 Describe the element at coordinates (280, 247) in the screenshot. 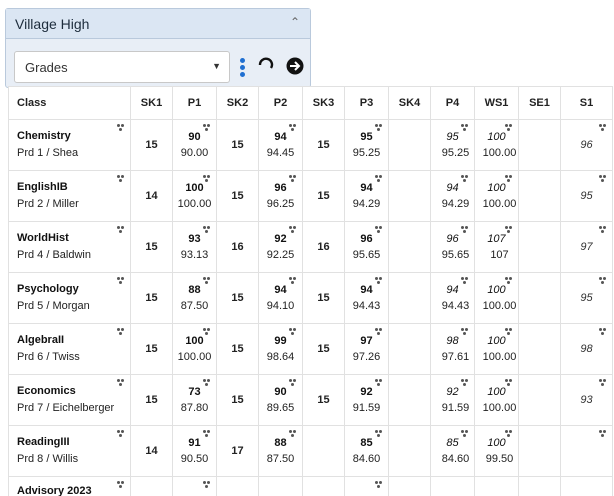

I see `grade-cell: 92 92.25` at that location.